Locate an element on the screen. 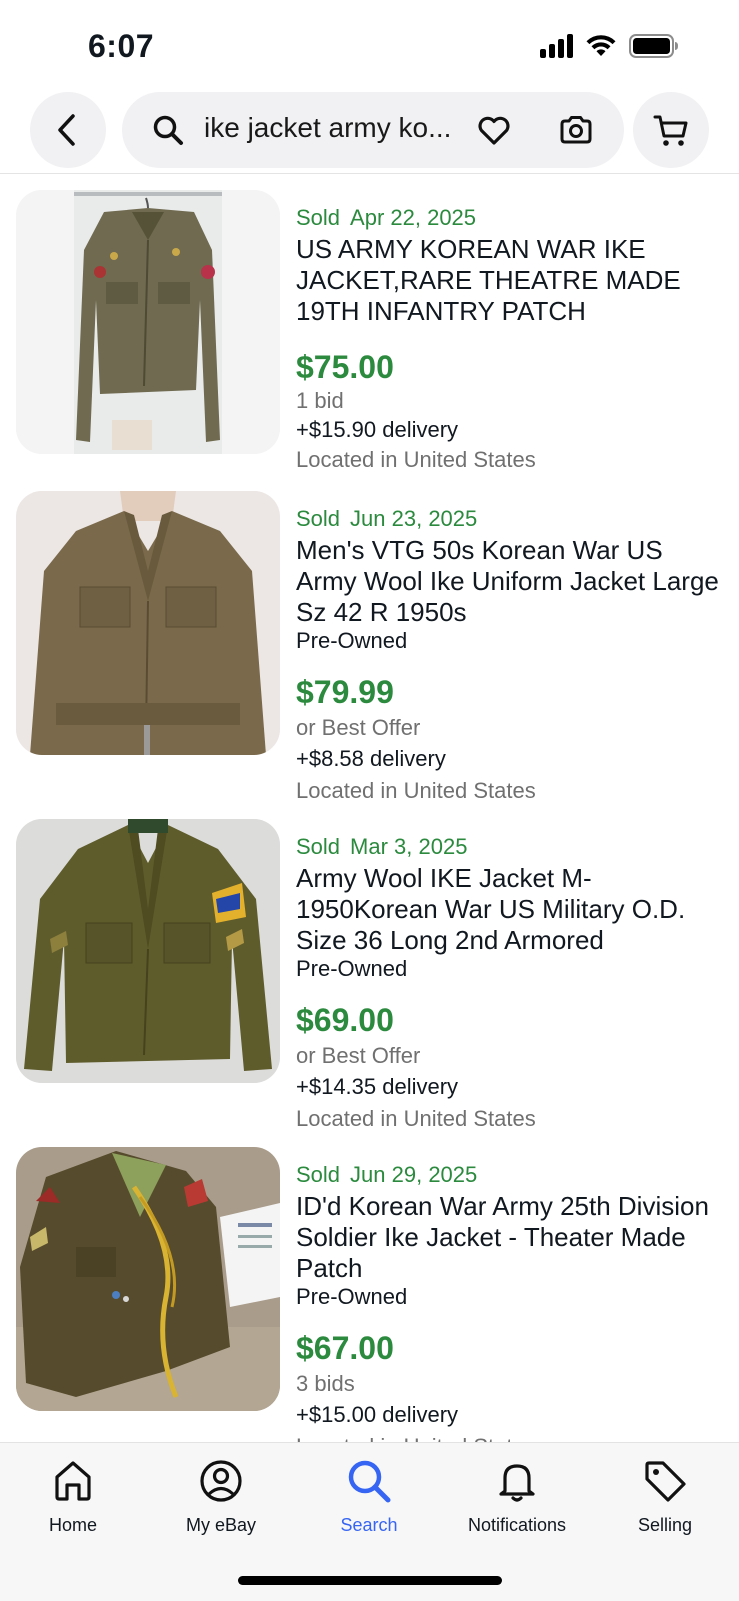 The height and width of the screenshot is (1601, 739). bid-count: 1 bid is located at coordinates (320, 400).